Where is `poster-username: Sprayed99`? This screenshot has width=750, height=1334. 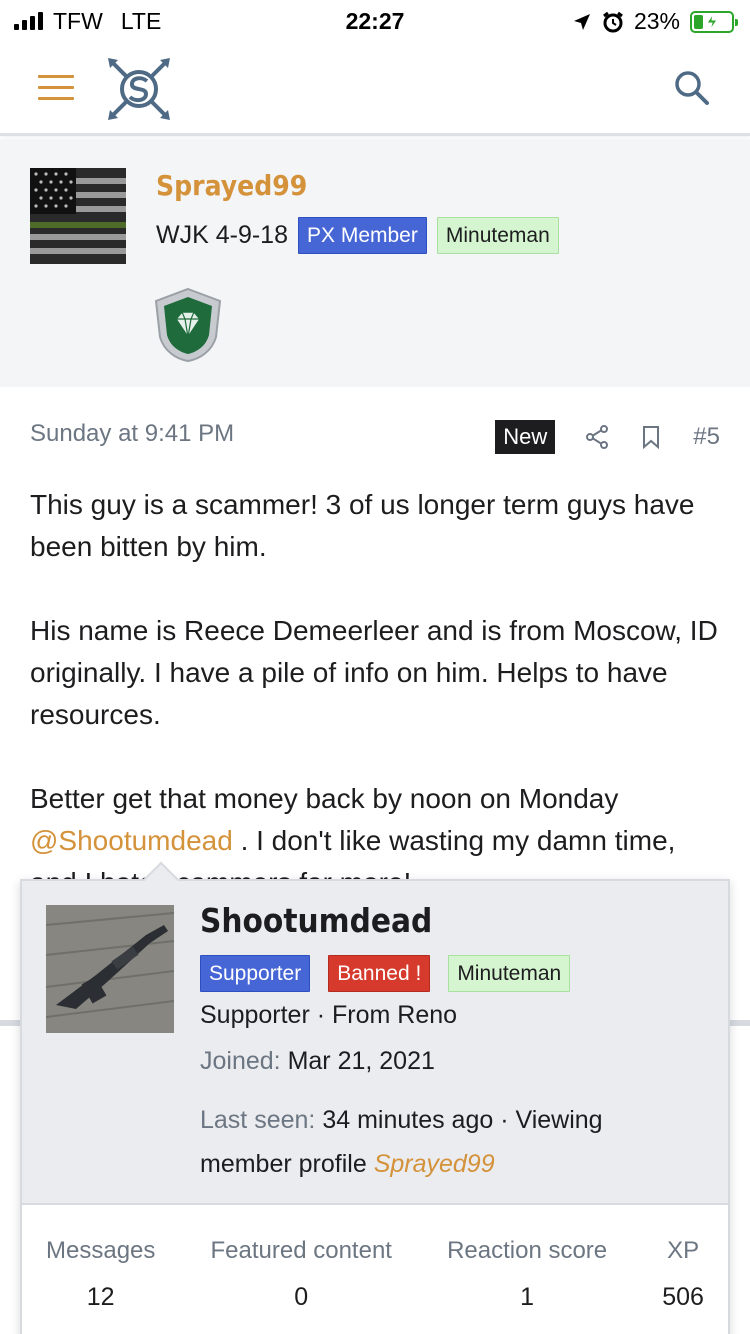
poster-username: Sprayed99 is located at coordinates (231, 185).